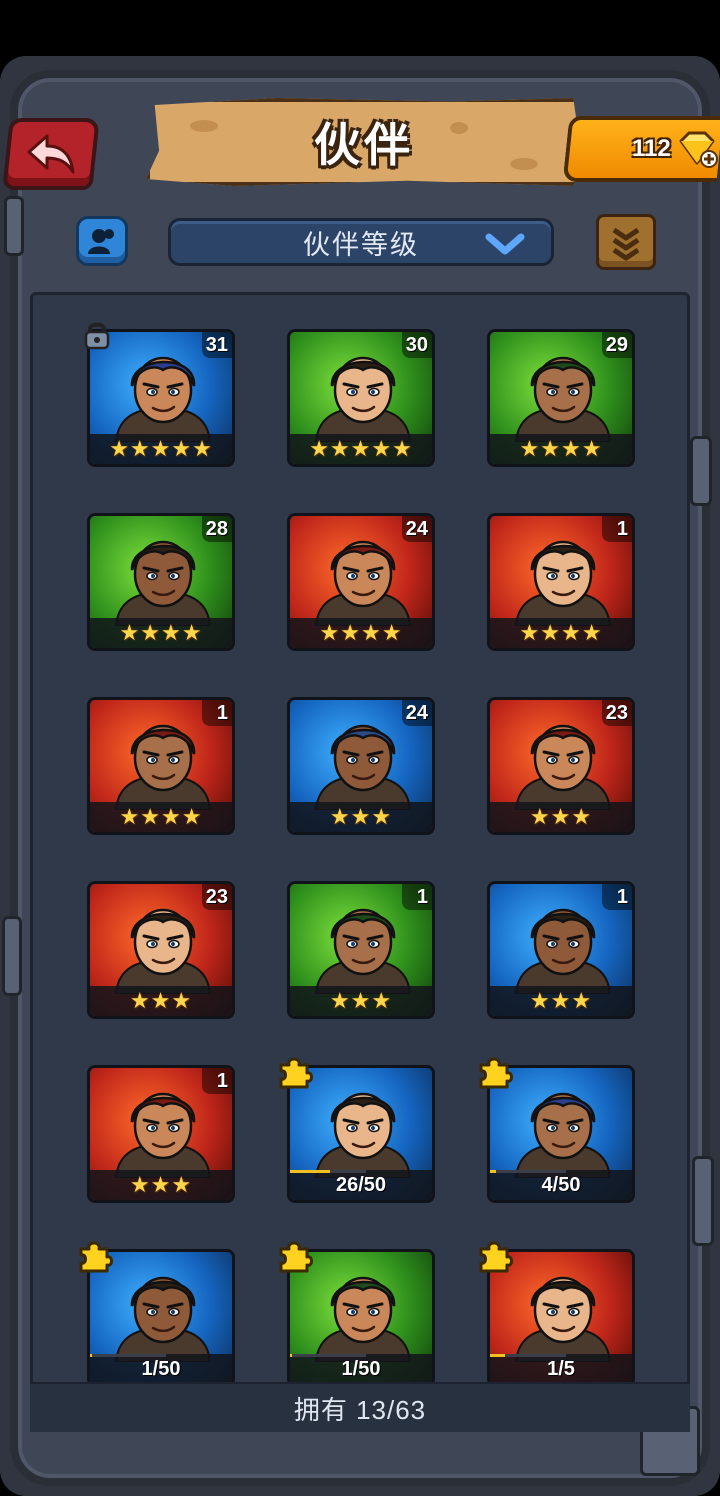  I want to click on title-banner: 伙伴, so click(364, 142).